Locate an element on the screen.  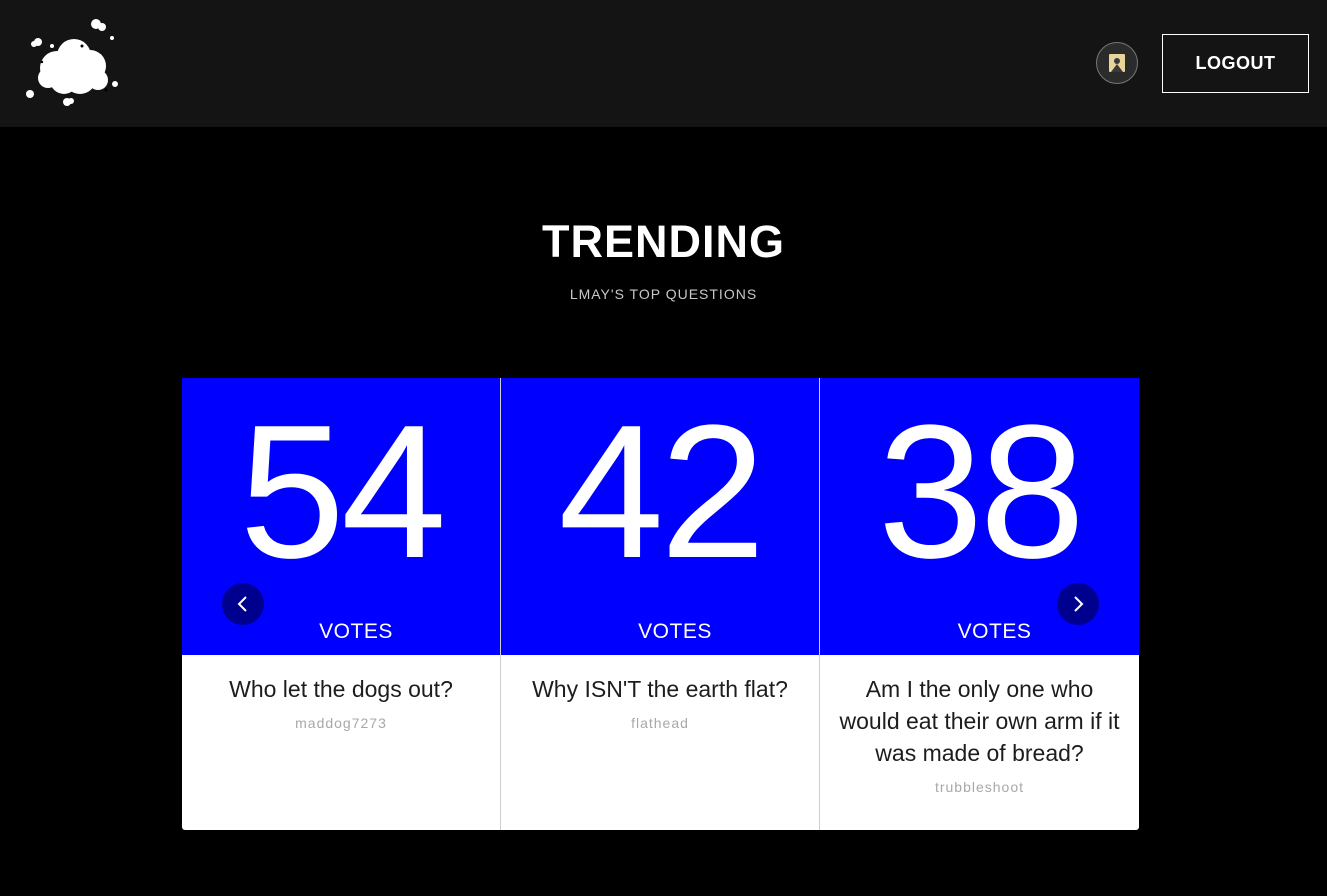
chevron-left-icon is located at coordinates (242, 604).